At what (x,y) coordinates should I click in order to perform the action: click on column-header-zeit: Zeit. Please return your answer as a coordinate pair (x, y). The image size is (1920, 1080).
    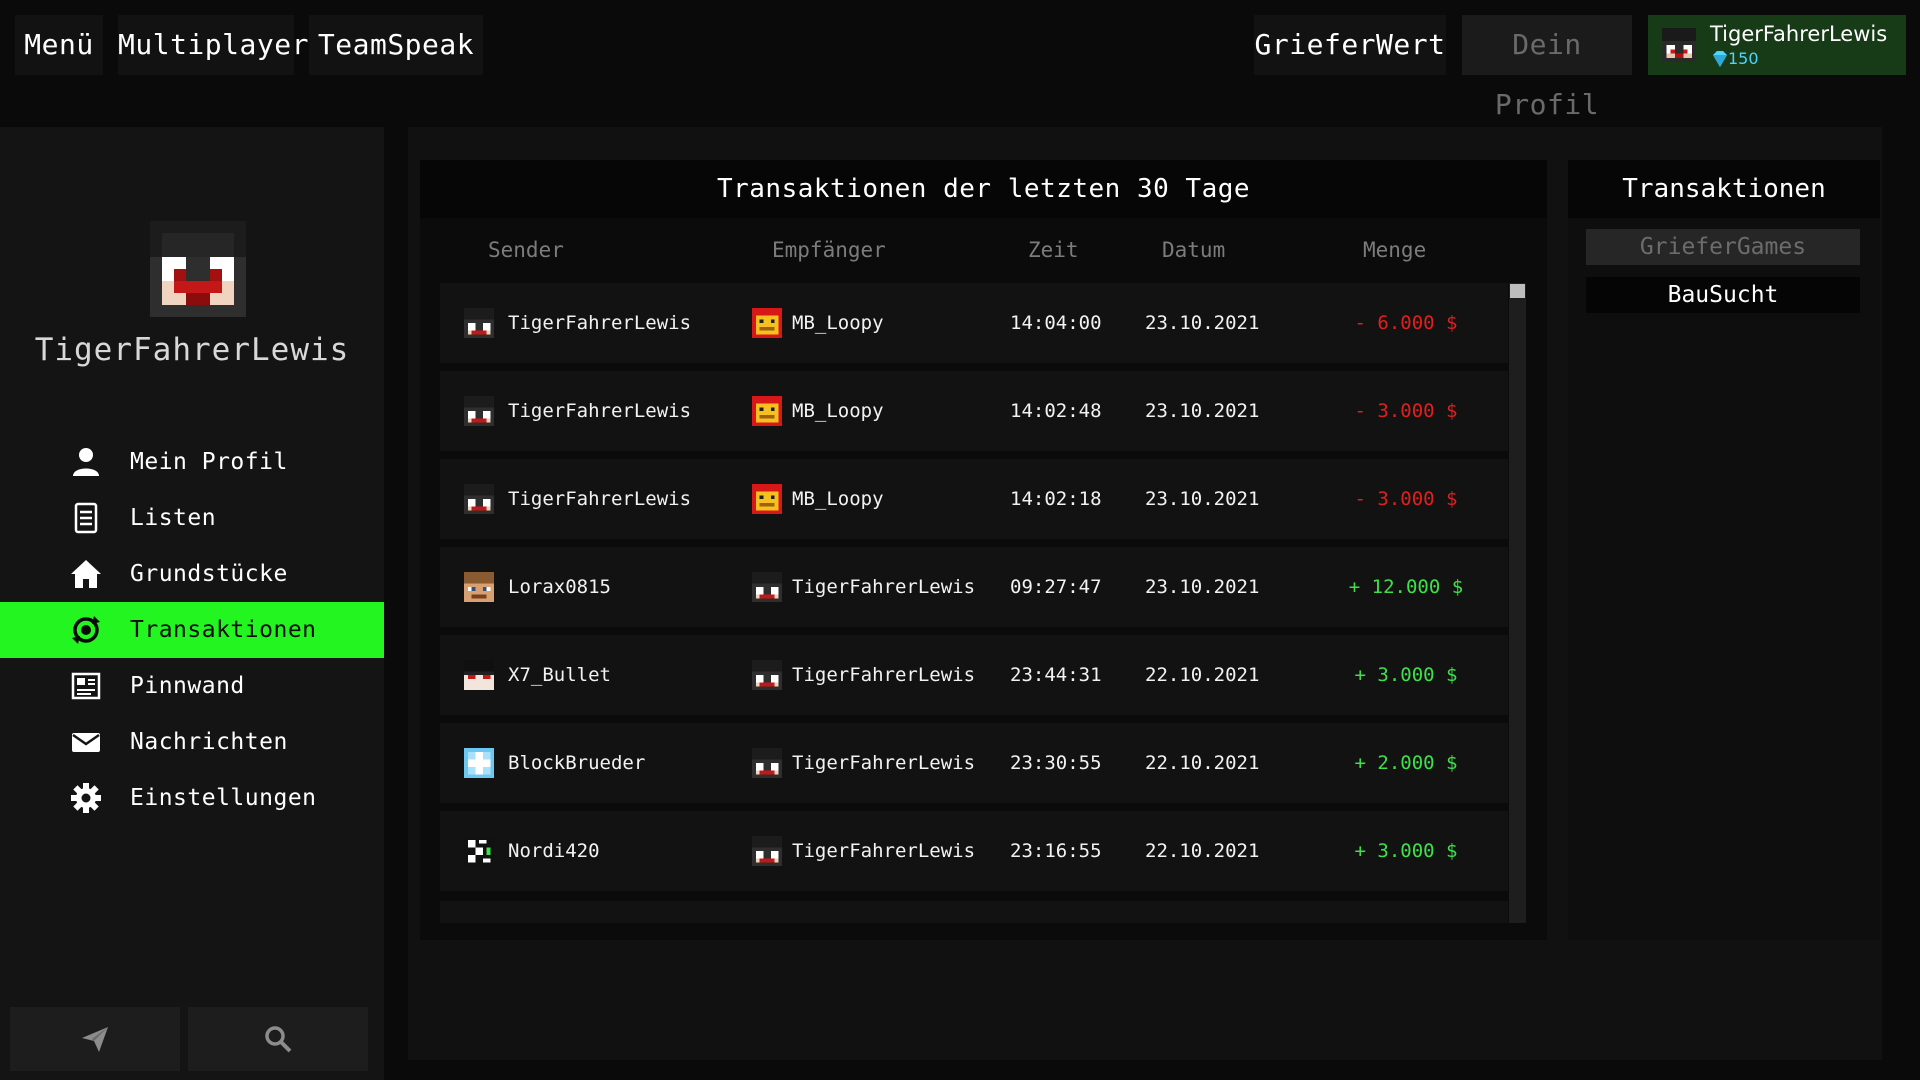
    Looking at the image, I should click on (1053, 250).